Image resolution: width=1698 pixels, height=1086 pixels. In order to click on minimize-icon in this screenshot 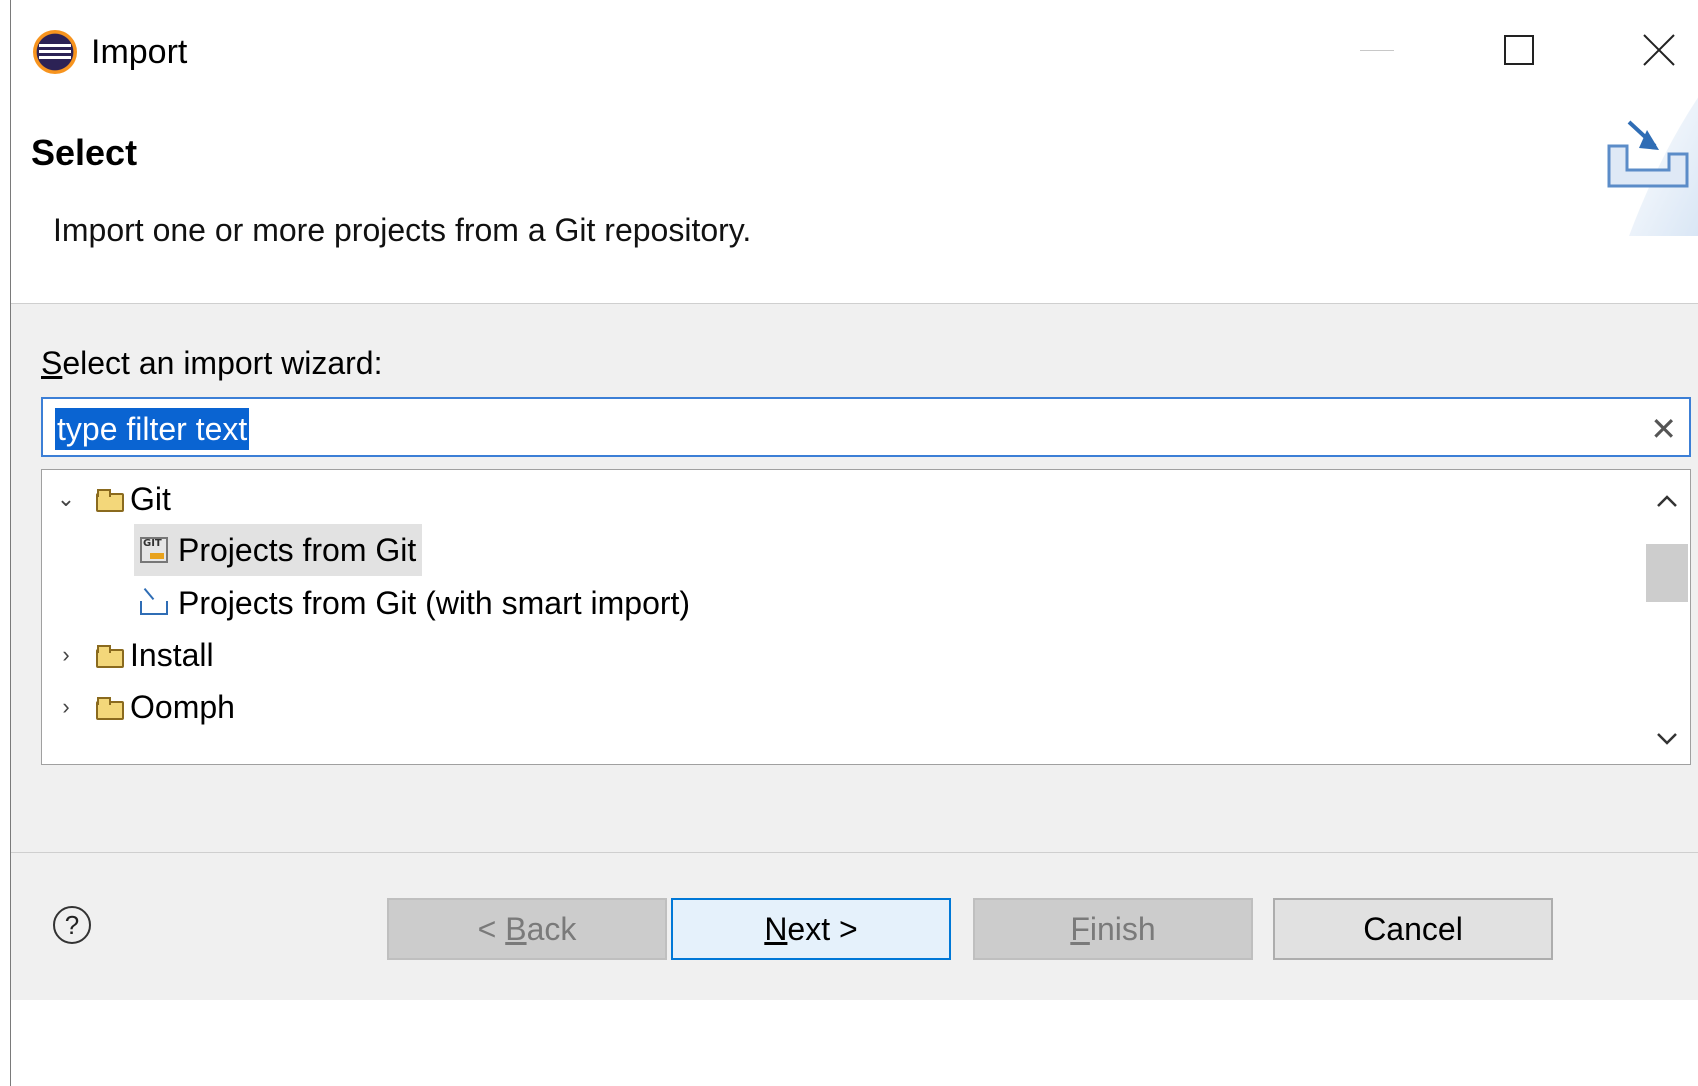, I will do `click(1377, 50)`.